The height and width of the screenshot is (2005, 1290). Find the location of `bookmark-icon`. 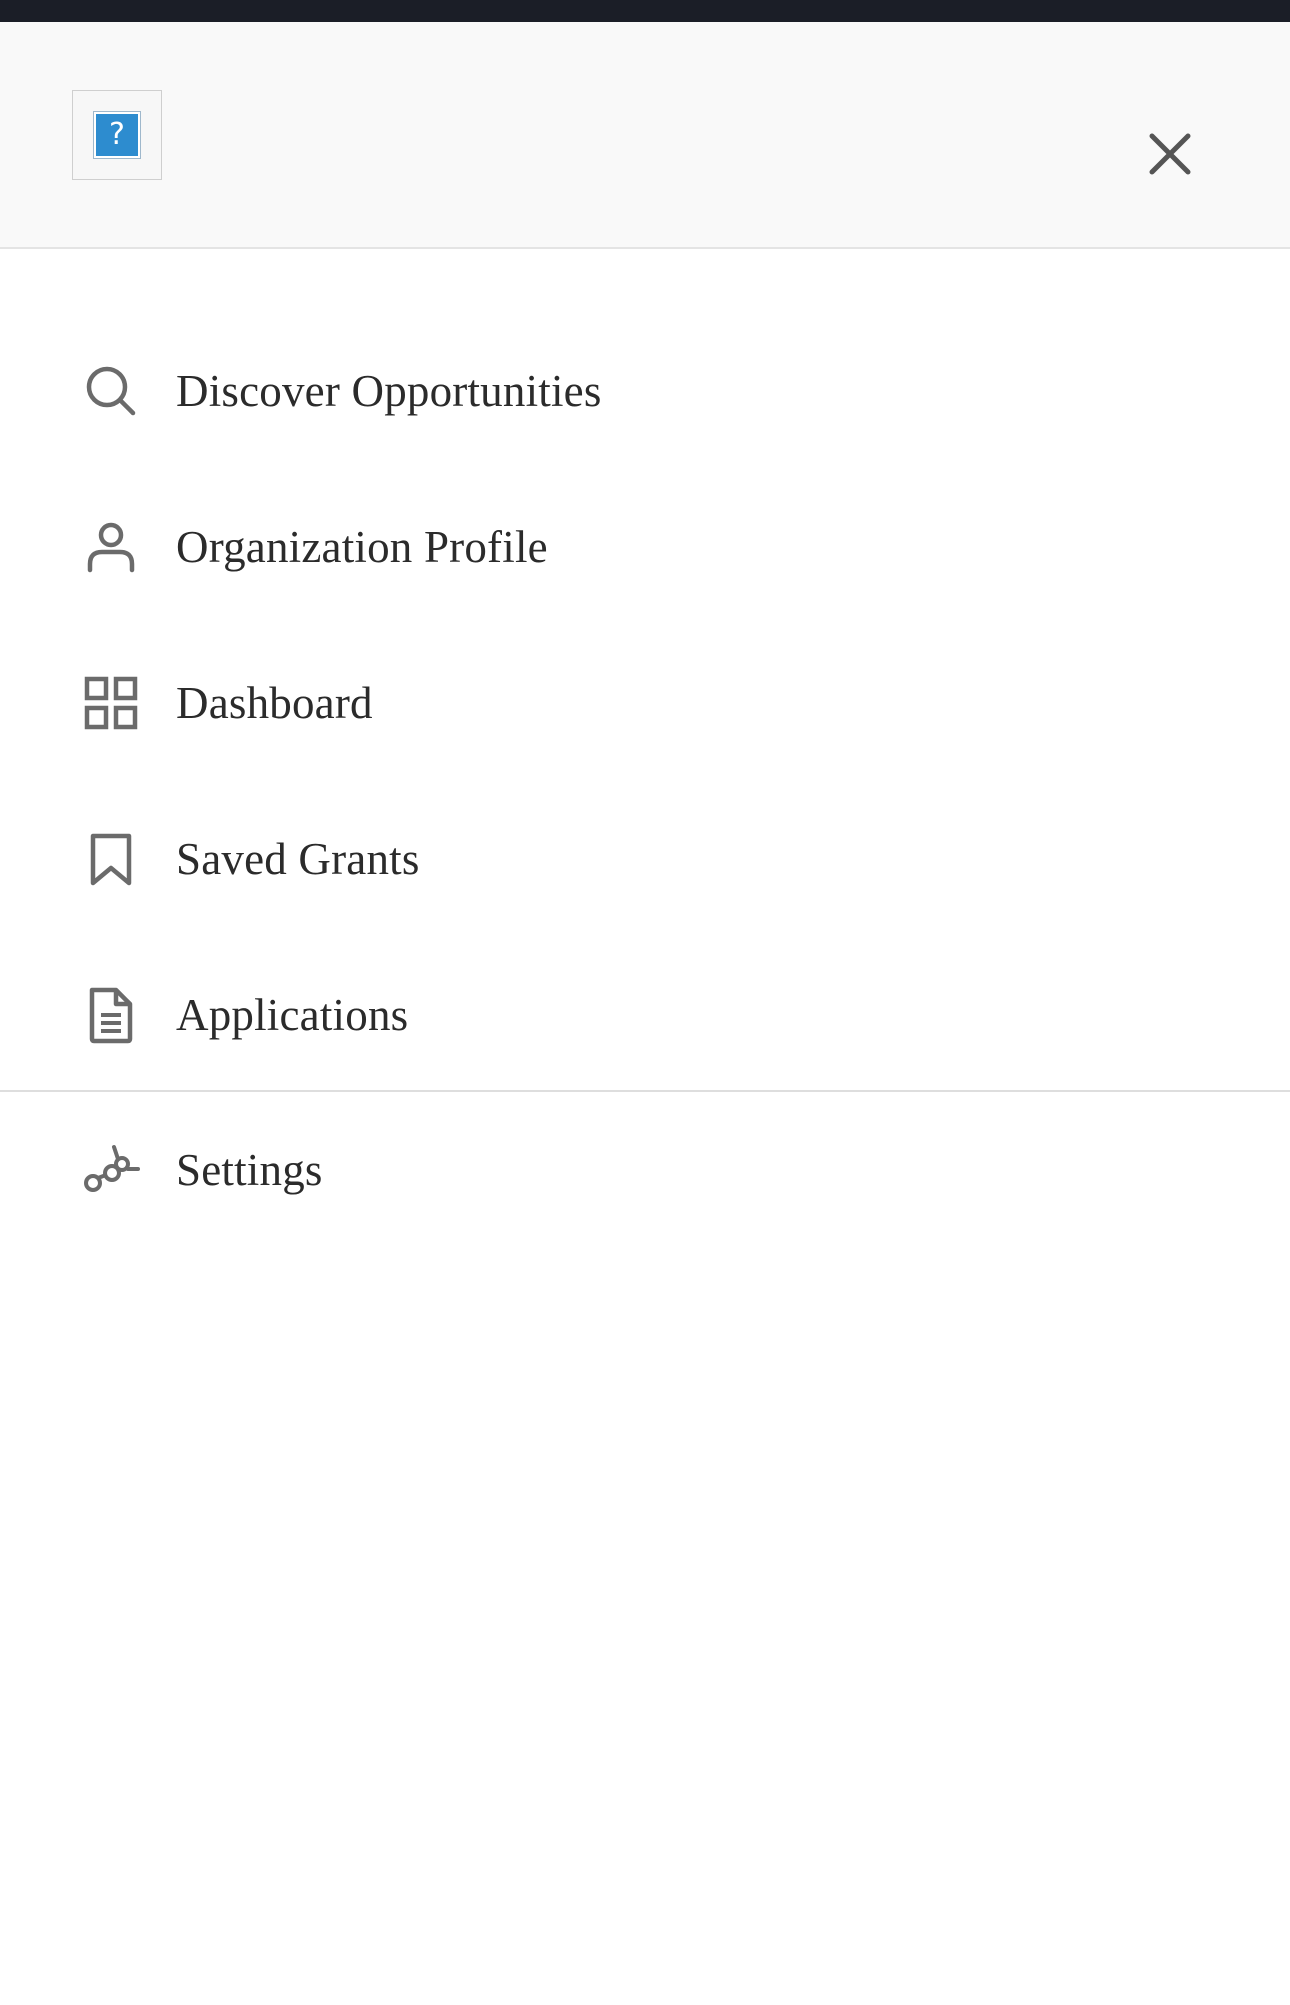

bookmark-icon is located at coordinates (111, 859).